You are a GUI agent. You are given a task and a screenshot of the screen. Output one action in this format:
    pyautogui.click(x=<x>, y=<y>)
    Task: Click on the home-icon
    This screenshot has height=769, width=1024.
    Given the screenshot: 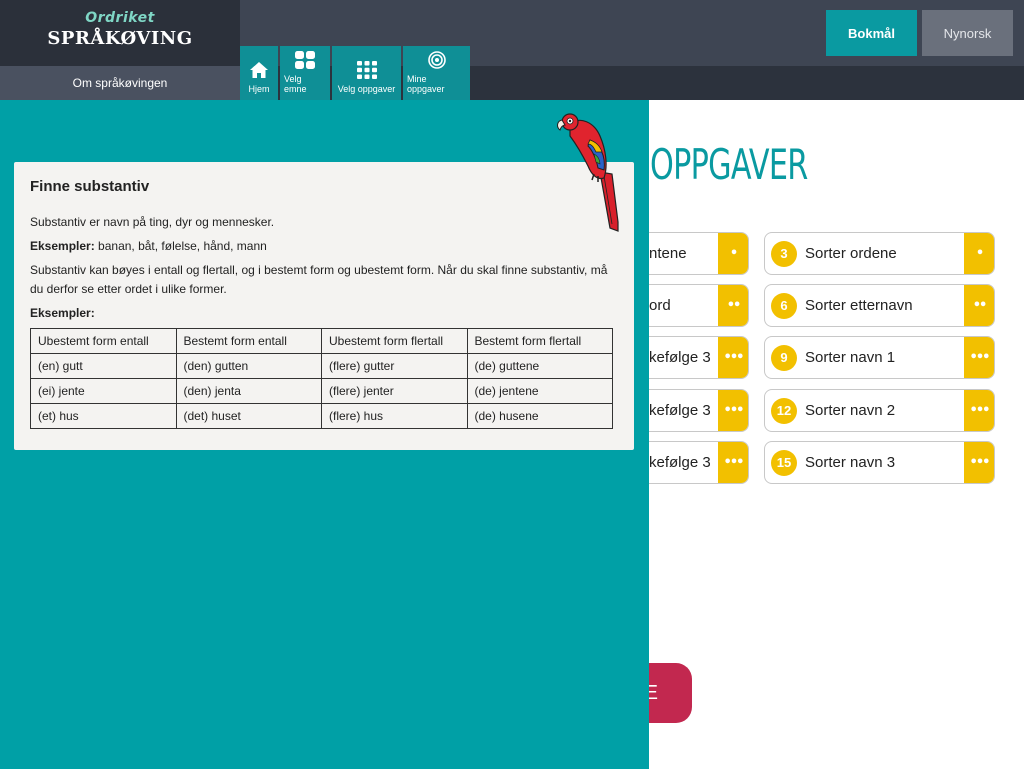 What is the action you would take?
    pyautogui.click(x=259, y=70)
    